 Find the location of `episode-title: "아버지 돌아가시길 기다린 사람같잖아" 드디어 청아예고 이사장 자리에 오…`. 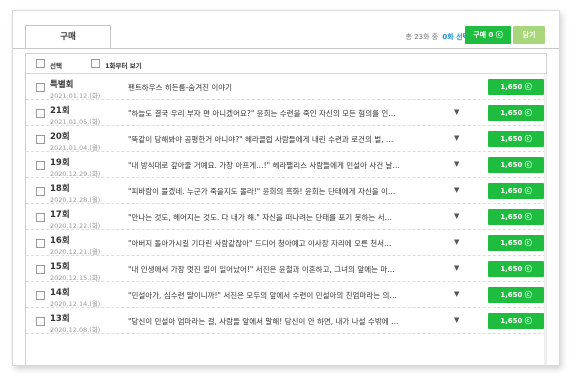

episode-title: "아버지 돌아가시길 기다린 사람같잖아" 드디어 청아예고 이사장 자리에 오… is located at coordinates (286, 243).